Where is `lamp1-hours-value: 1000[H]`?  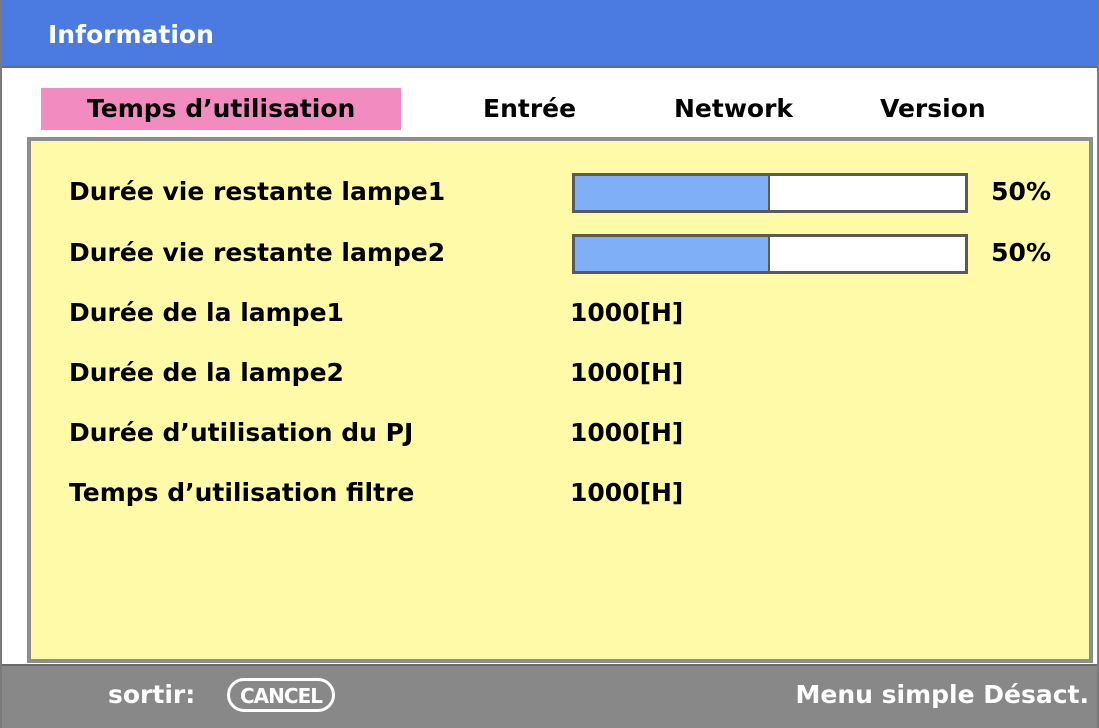 lamp1-hours-value: 1000[H] is located at coordinates (627, 312).